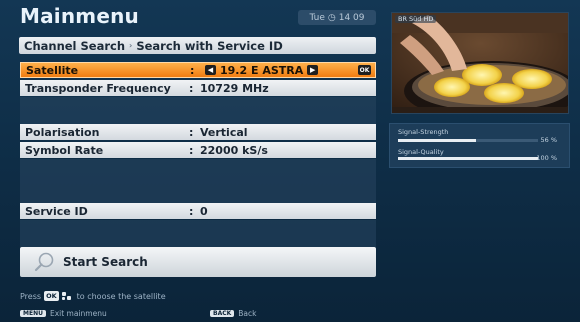  What do you see at coordinates (351, 17) in the screenshot?
I see `clock-time: 14 09` at bounding box center [351, 17].